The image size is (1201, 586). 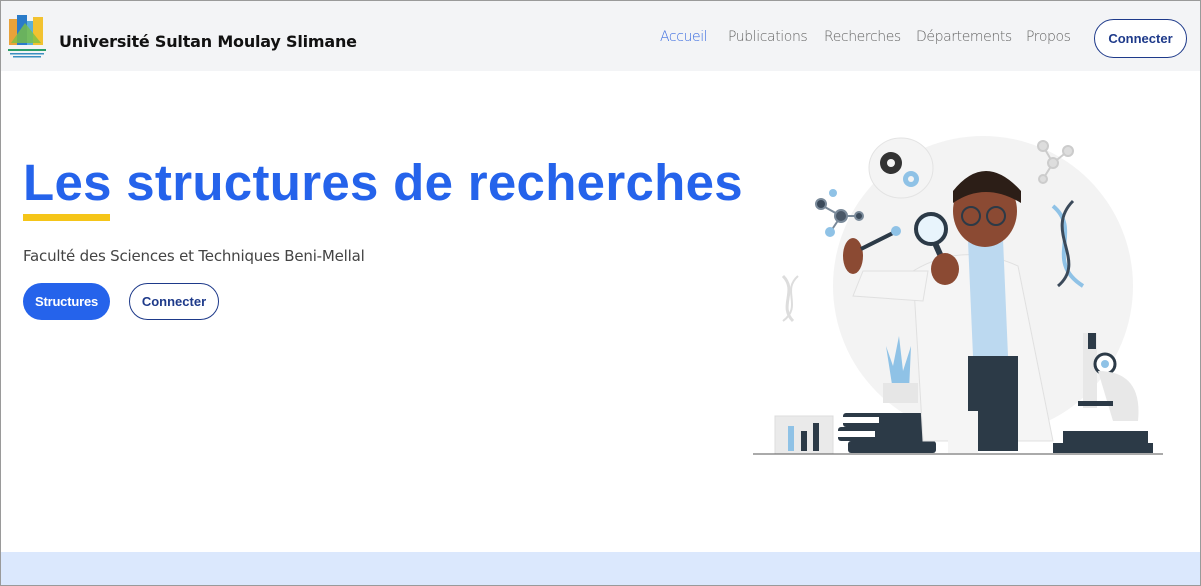 What do you see at coordinates (1048, 37) in the screenshot?
I see `nav-propos: Propos` at bounding box center [1048, 37].